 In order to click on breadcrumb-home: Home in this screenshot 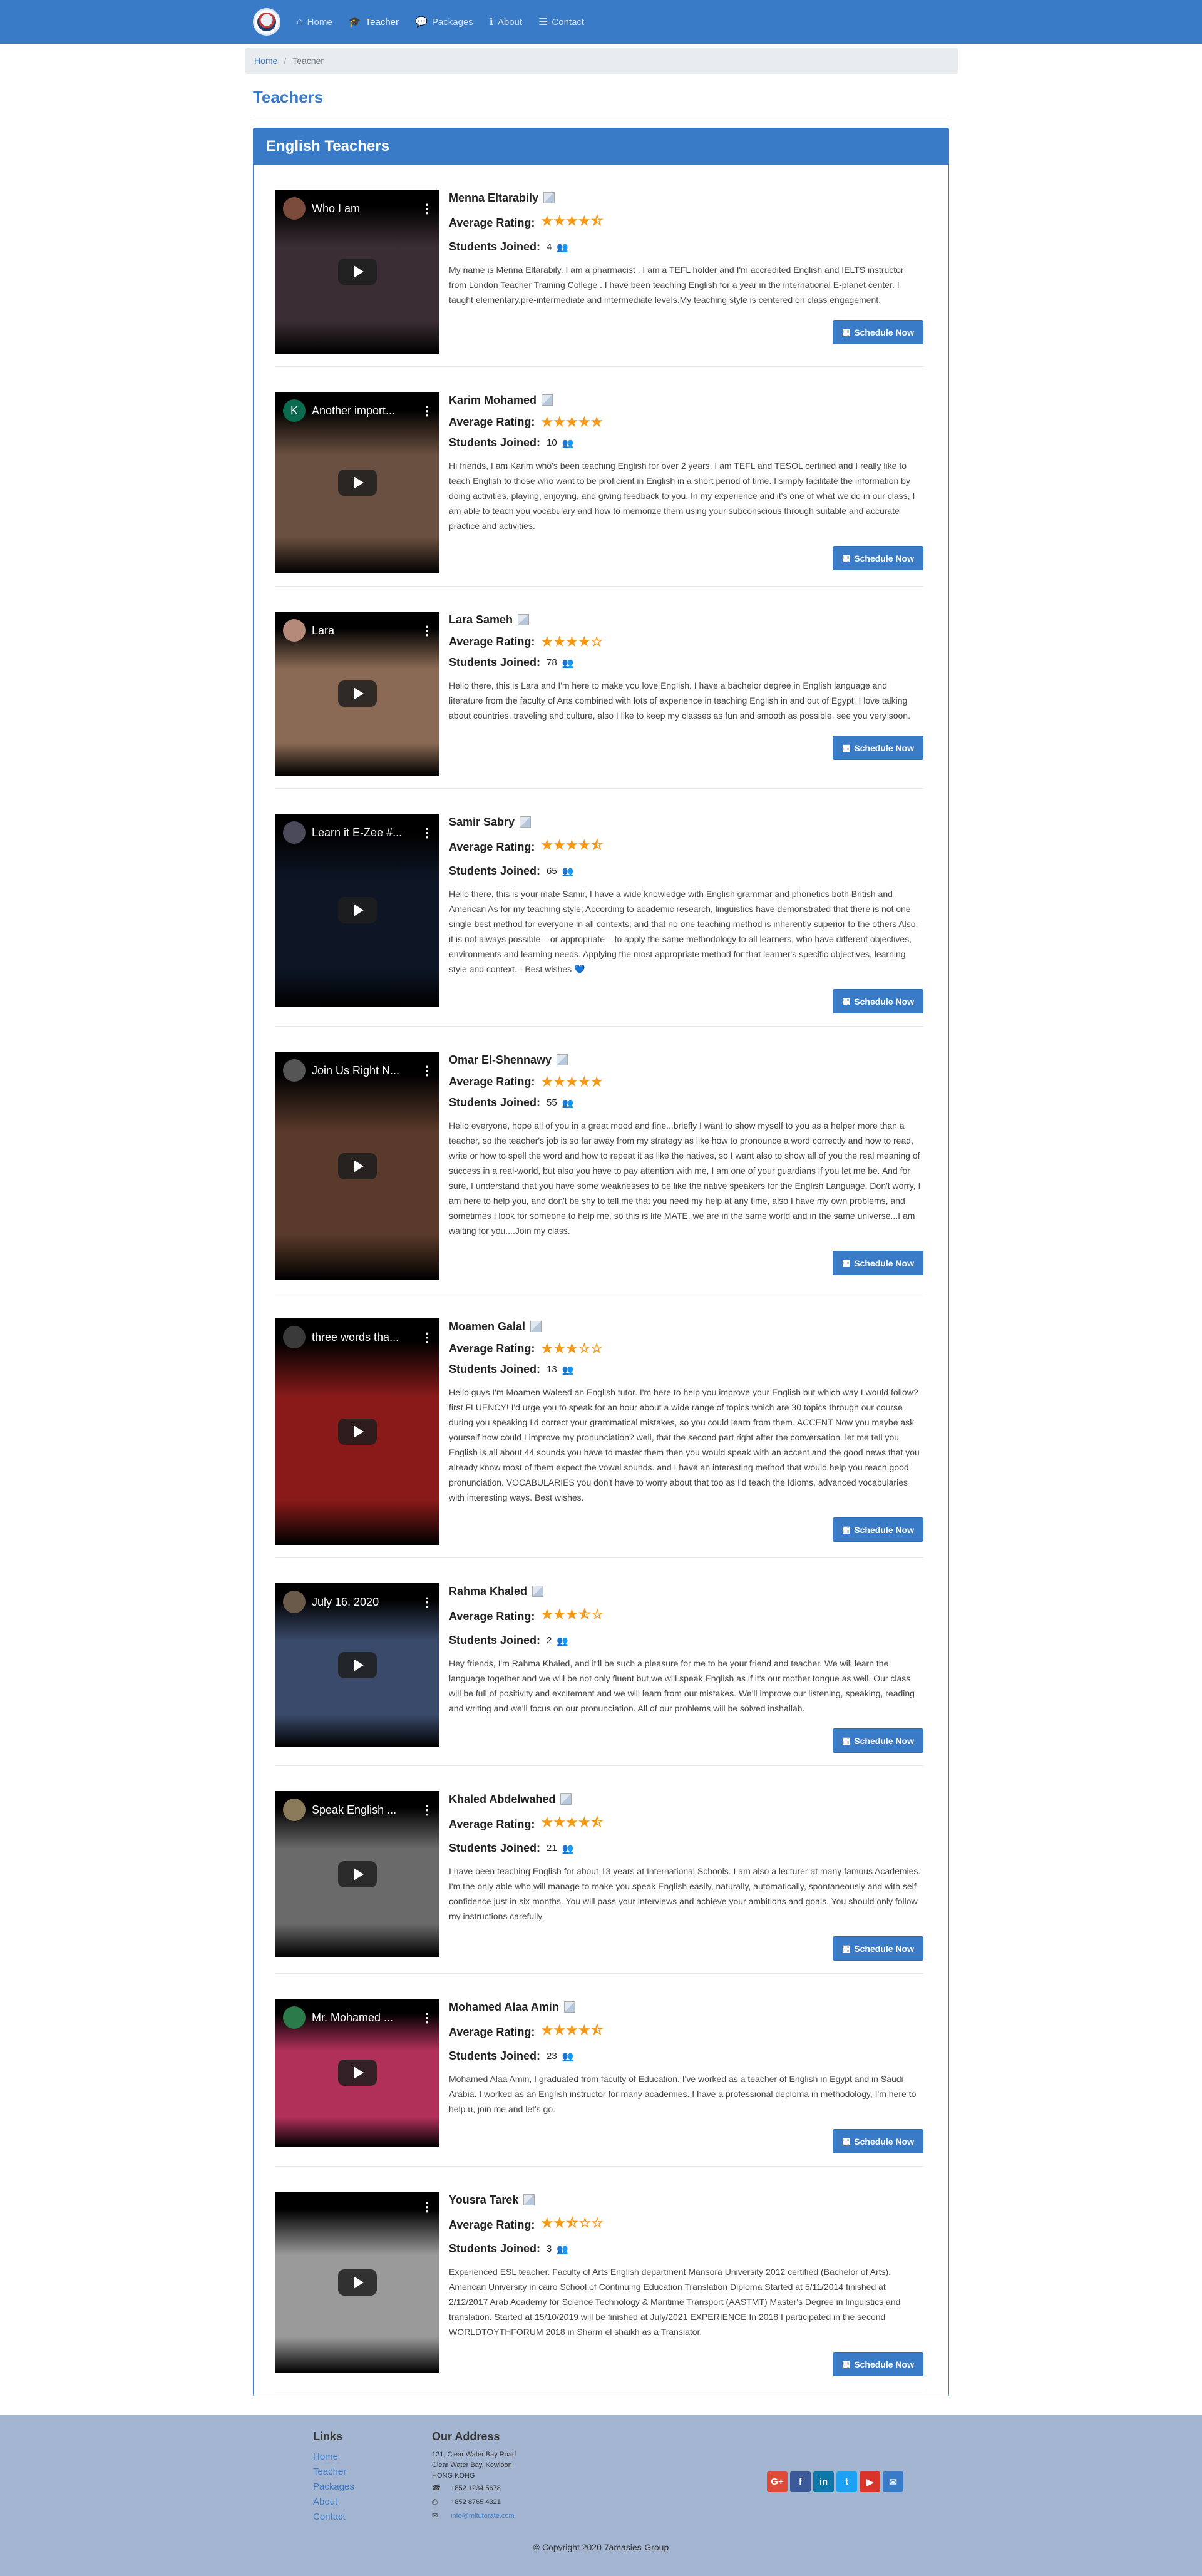, I will do `click(265, 61)`.